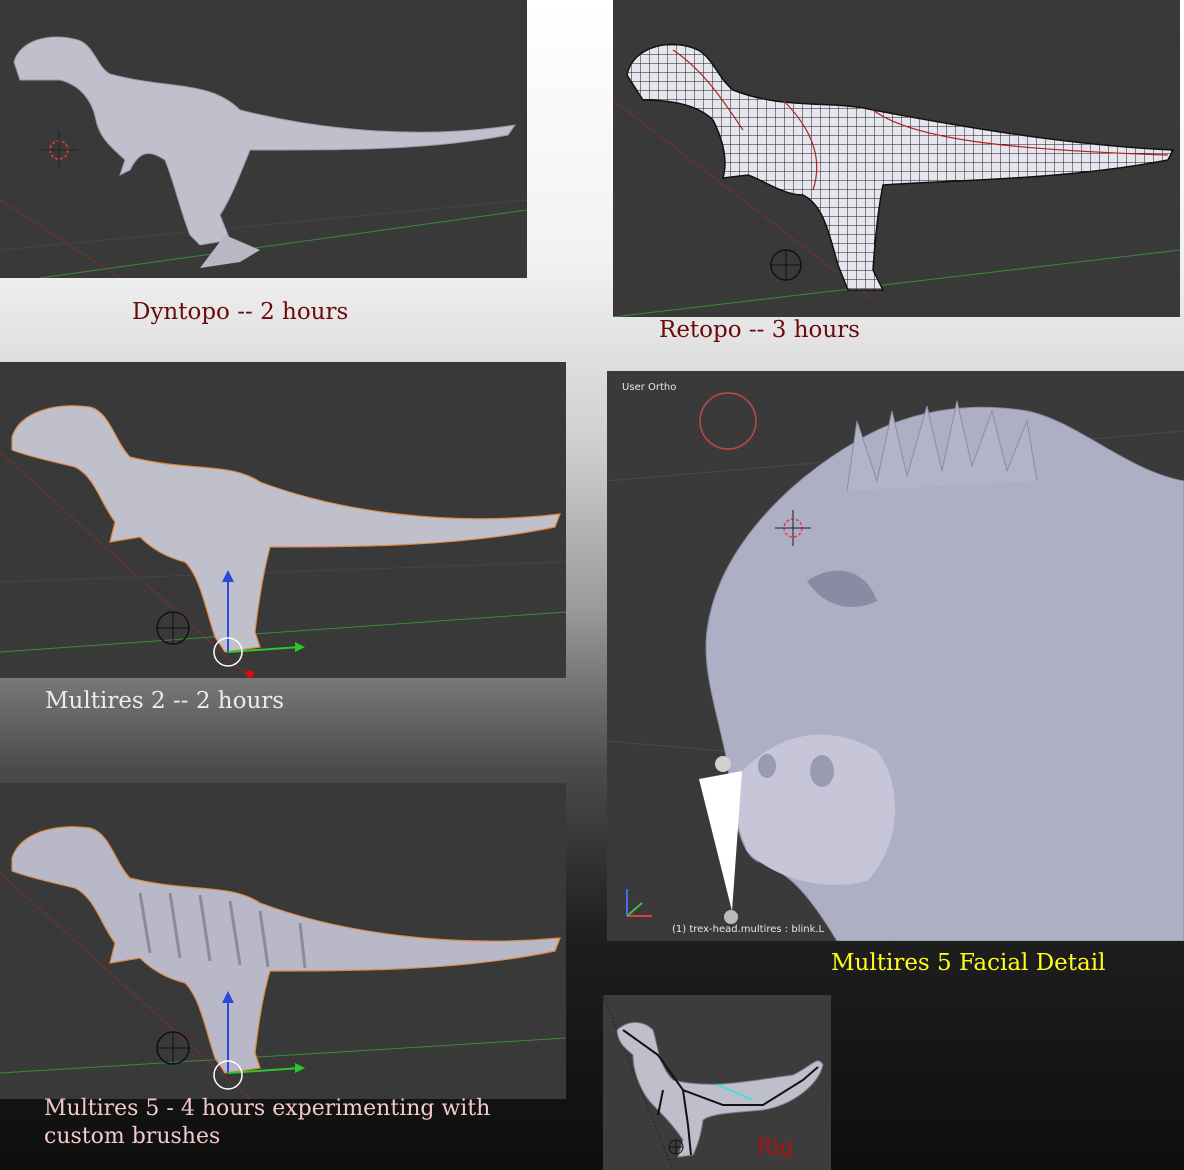 This screenshot has height=1170, width=1184. I want to click on caption-multires2: Multires 2 -- 2 hours, so click(165, 701).